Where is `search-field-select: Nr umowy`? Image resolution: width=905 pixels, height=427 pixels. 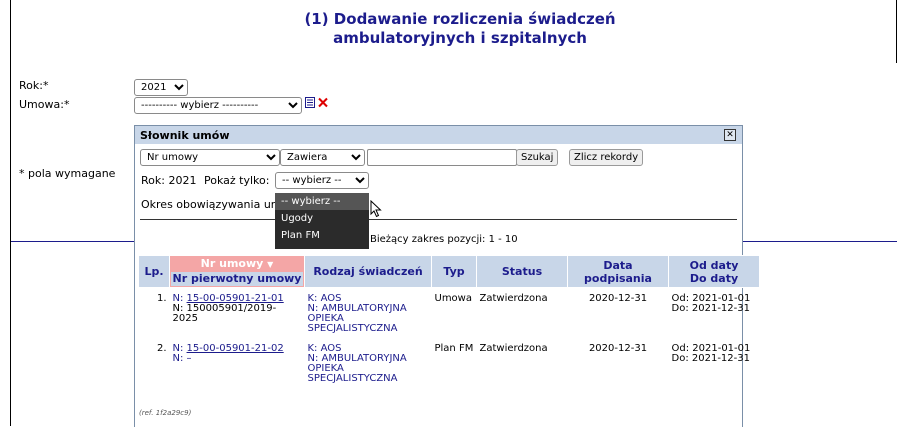
search-field-select: Nr umowy is located at coordinates (210, 157).